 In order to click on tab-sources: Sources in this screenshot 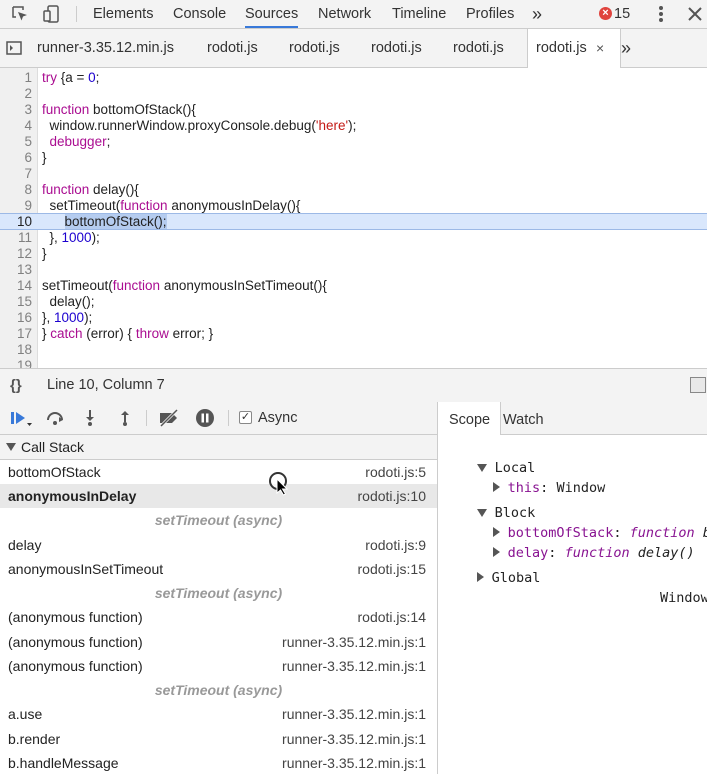, I will do `click(272, 14)`.